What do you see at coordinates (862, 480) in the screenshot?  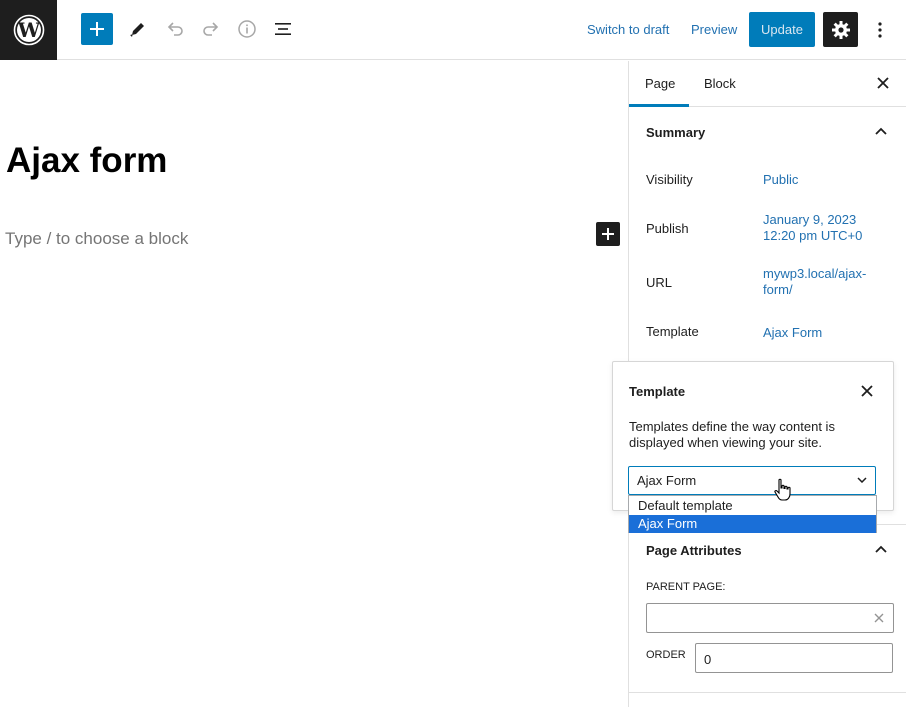 I see `chevron-down-icon` at bounding box center [862, 480].